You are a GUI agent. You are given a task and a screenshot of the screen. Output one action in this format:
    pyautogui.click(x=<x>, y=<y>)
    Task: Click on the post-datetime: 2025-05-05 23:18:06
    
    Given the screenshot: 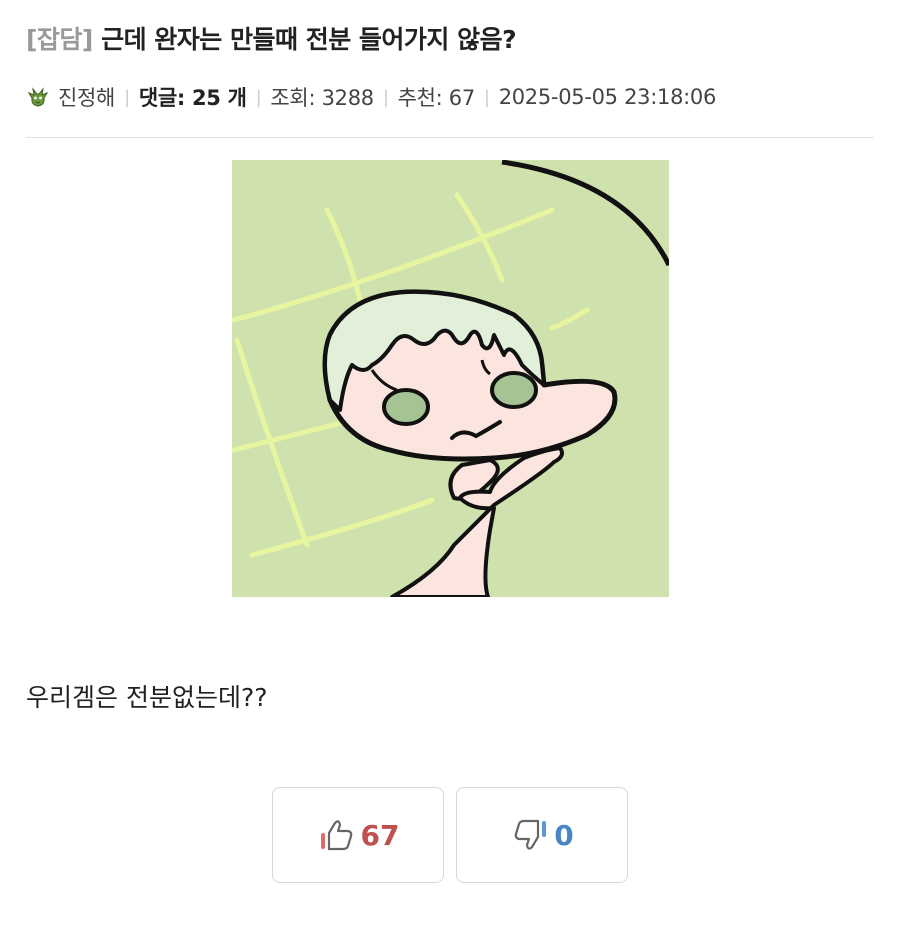 What is the action you would take?
    pyautogui.click(x=607, y=97)
    